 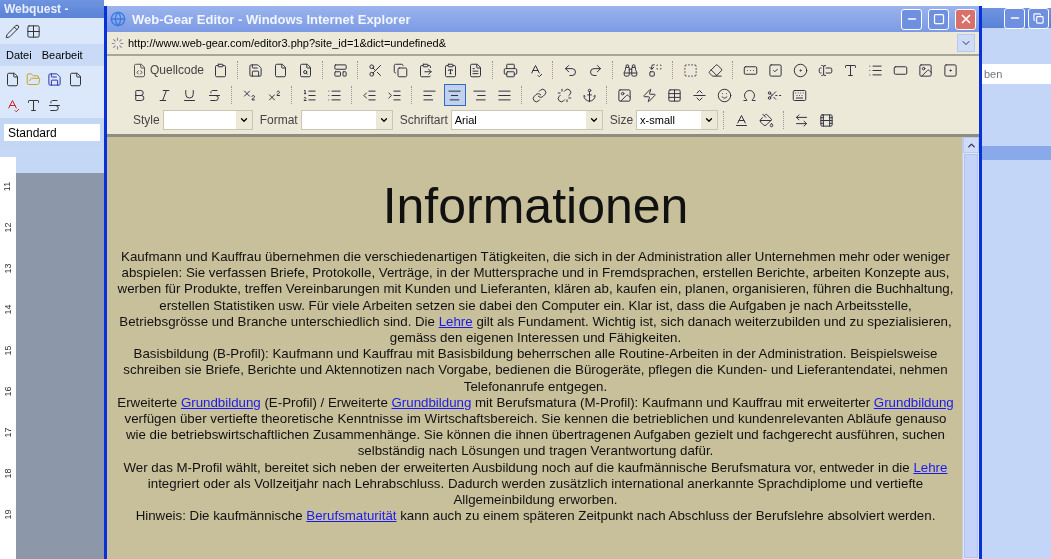 What do you see at coordinates (7, 432) in the screenshot?
I see `ruler-number: 17` at bounding box center [7, 432].